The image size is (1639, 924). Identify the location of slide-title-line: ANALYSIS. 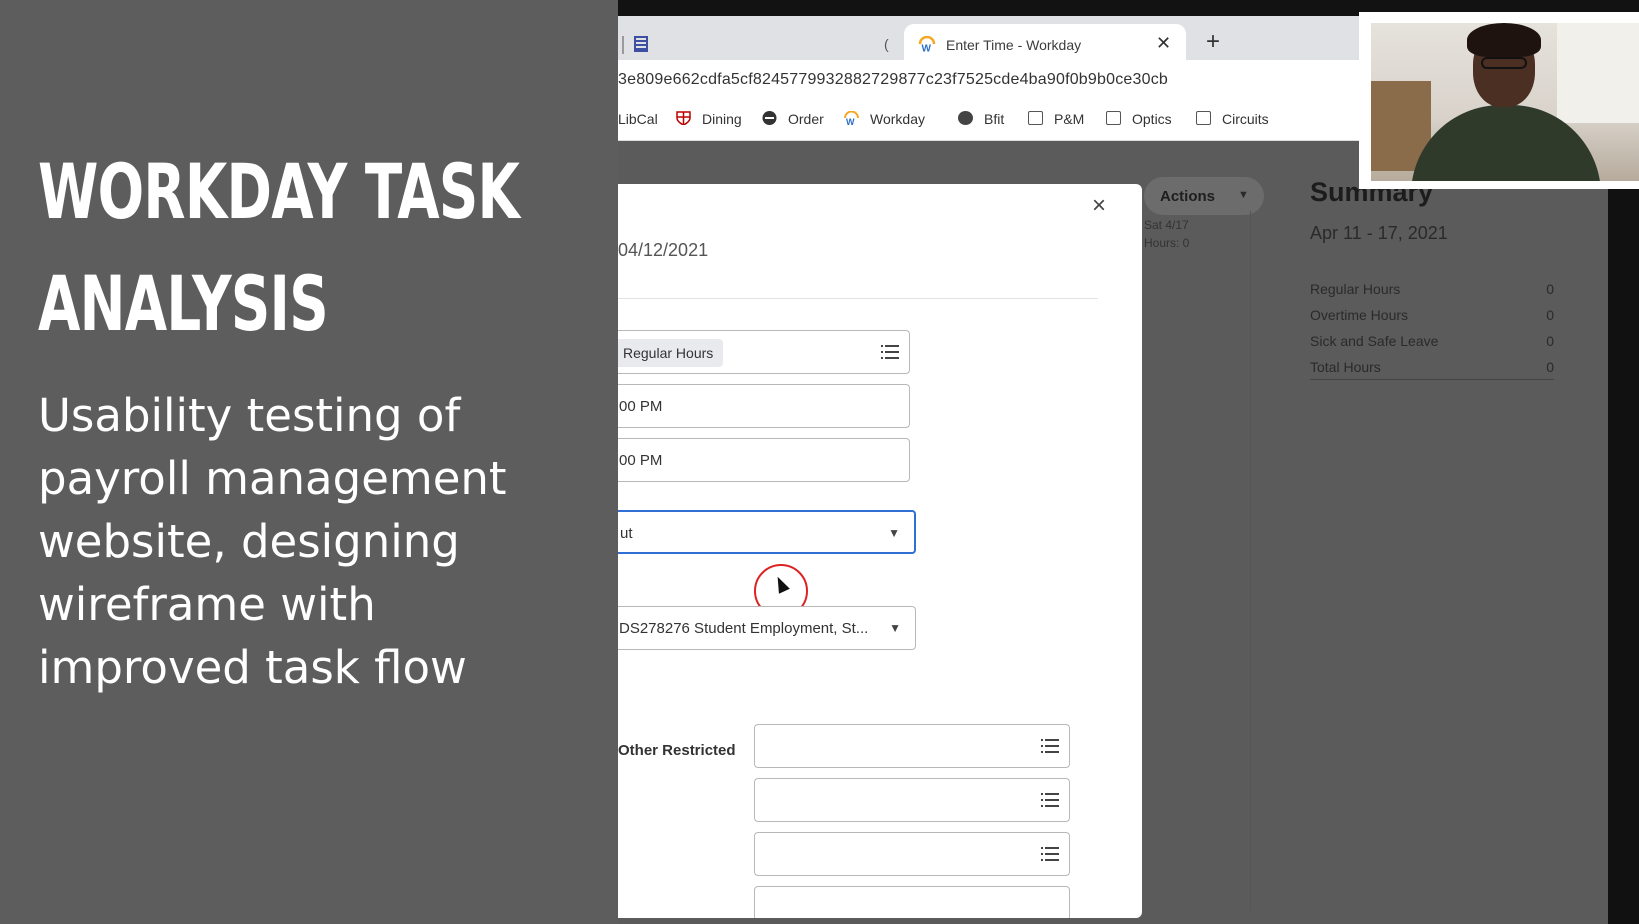
(183, 303).